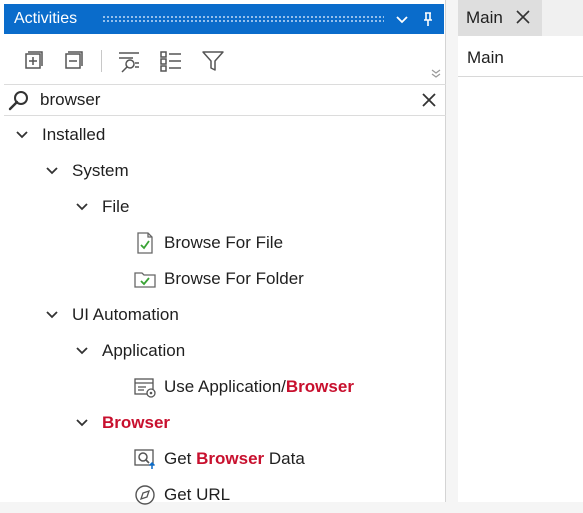 This screenshot has height=513, width=583. What do you see at coordinates (145, 459) in the screenshot?
I see `browser-data-icon` at bounding box center [145, 459].